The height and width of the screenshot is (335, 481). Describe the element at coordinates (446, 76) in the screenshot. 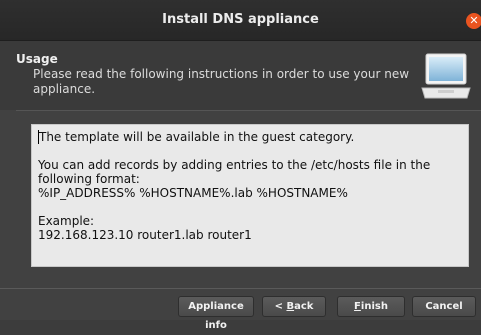

I see `laptop-icon` at that location.